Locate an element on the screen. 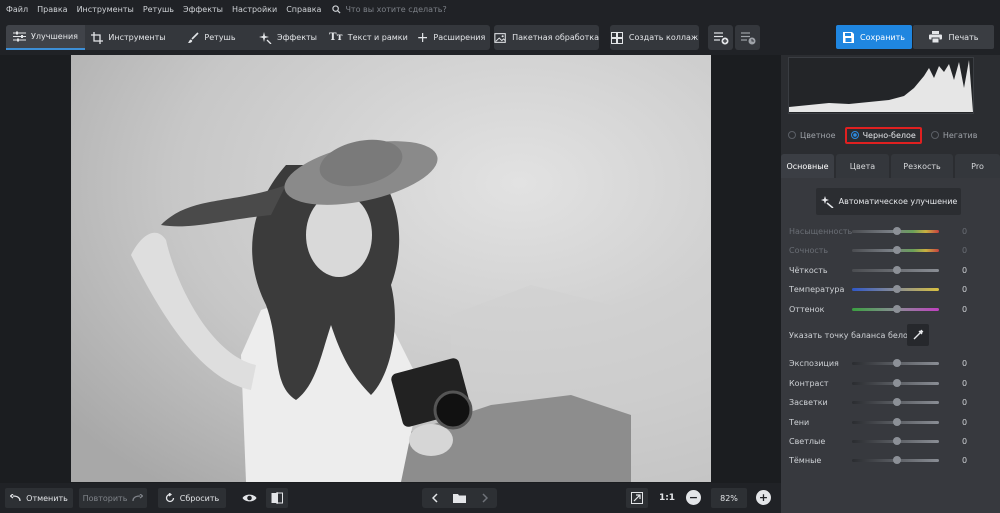 The width and height of the screenshot is (1000, 513). search-placeholder: Что вы хотите сделать? is located at coordinates (396, 9).